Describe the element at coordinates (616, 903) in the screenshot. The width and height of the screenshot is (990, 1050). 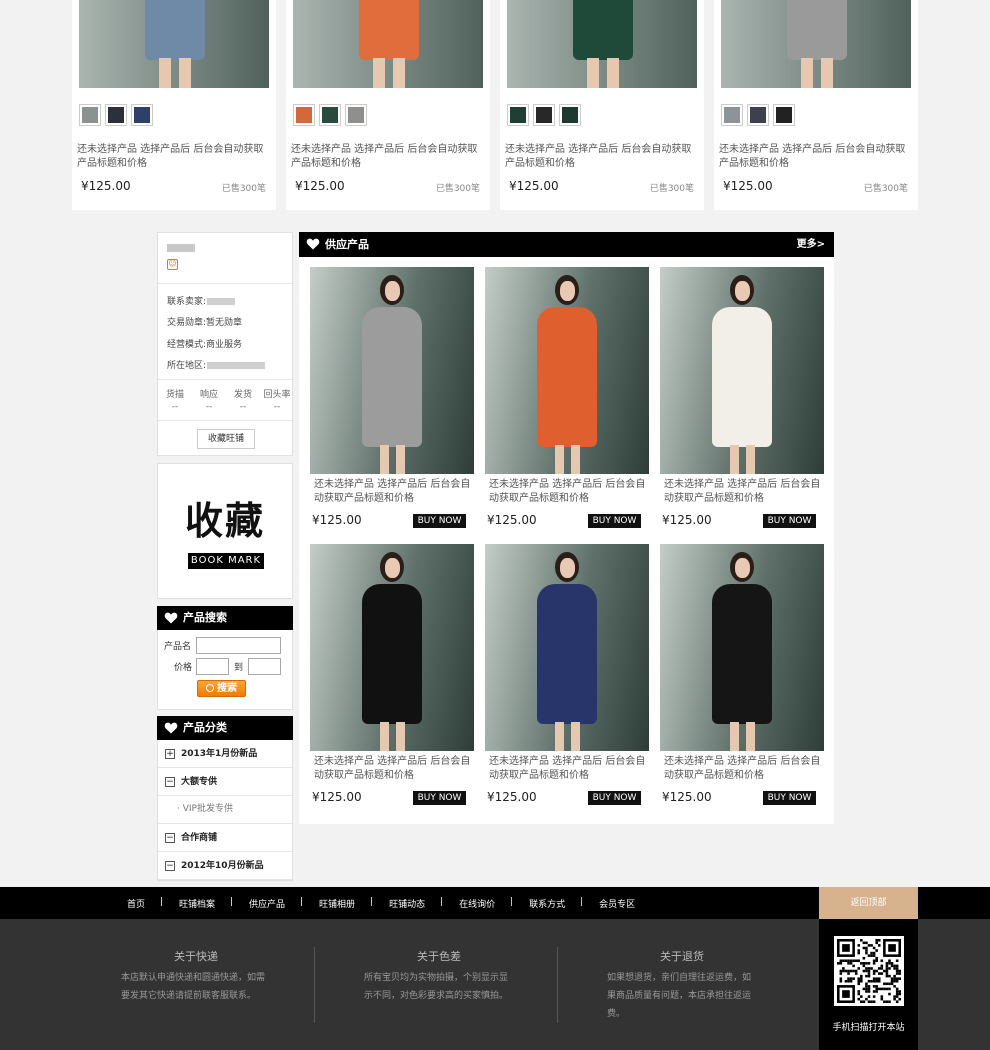
I see `nav-link: 会员专区` at that location.